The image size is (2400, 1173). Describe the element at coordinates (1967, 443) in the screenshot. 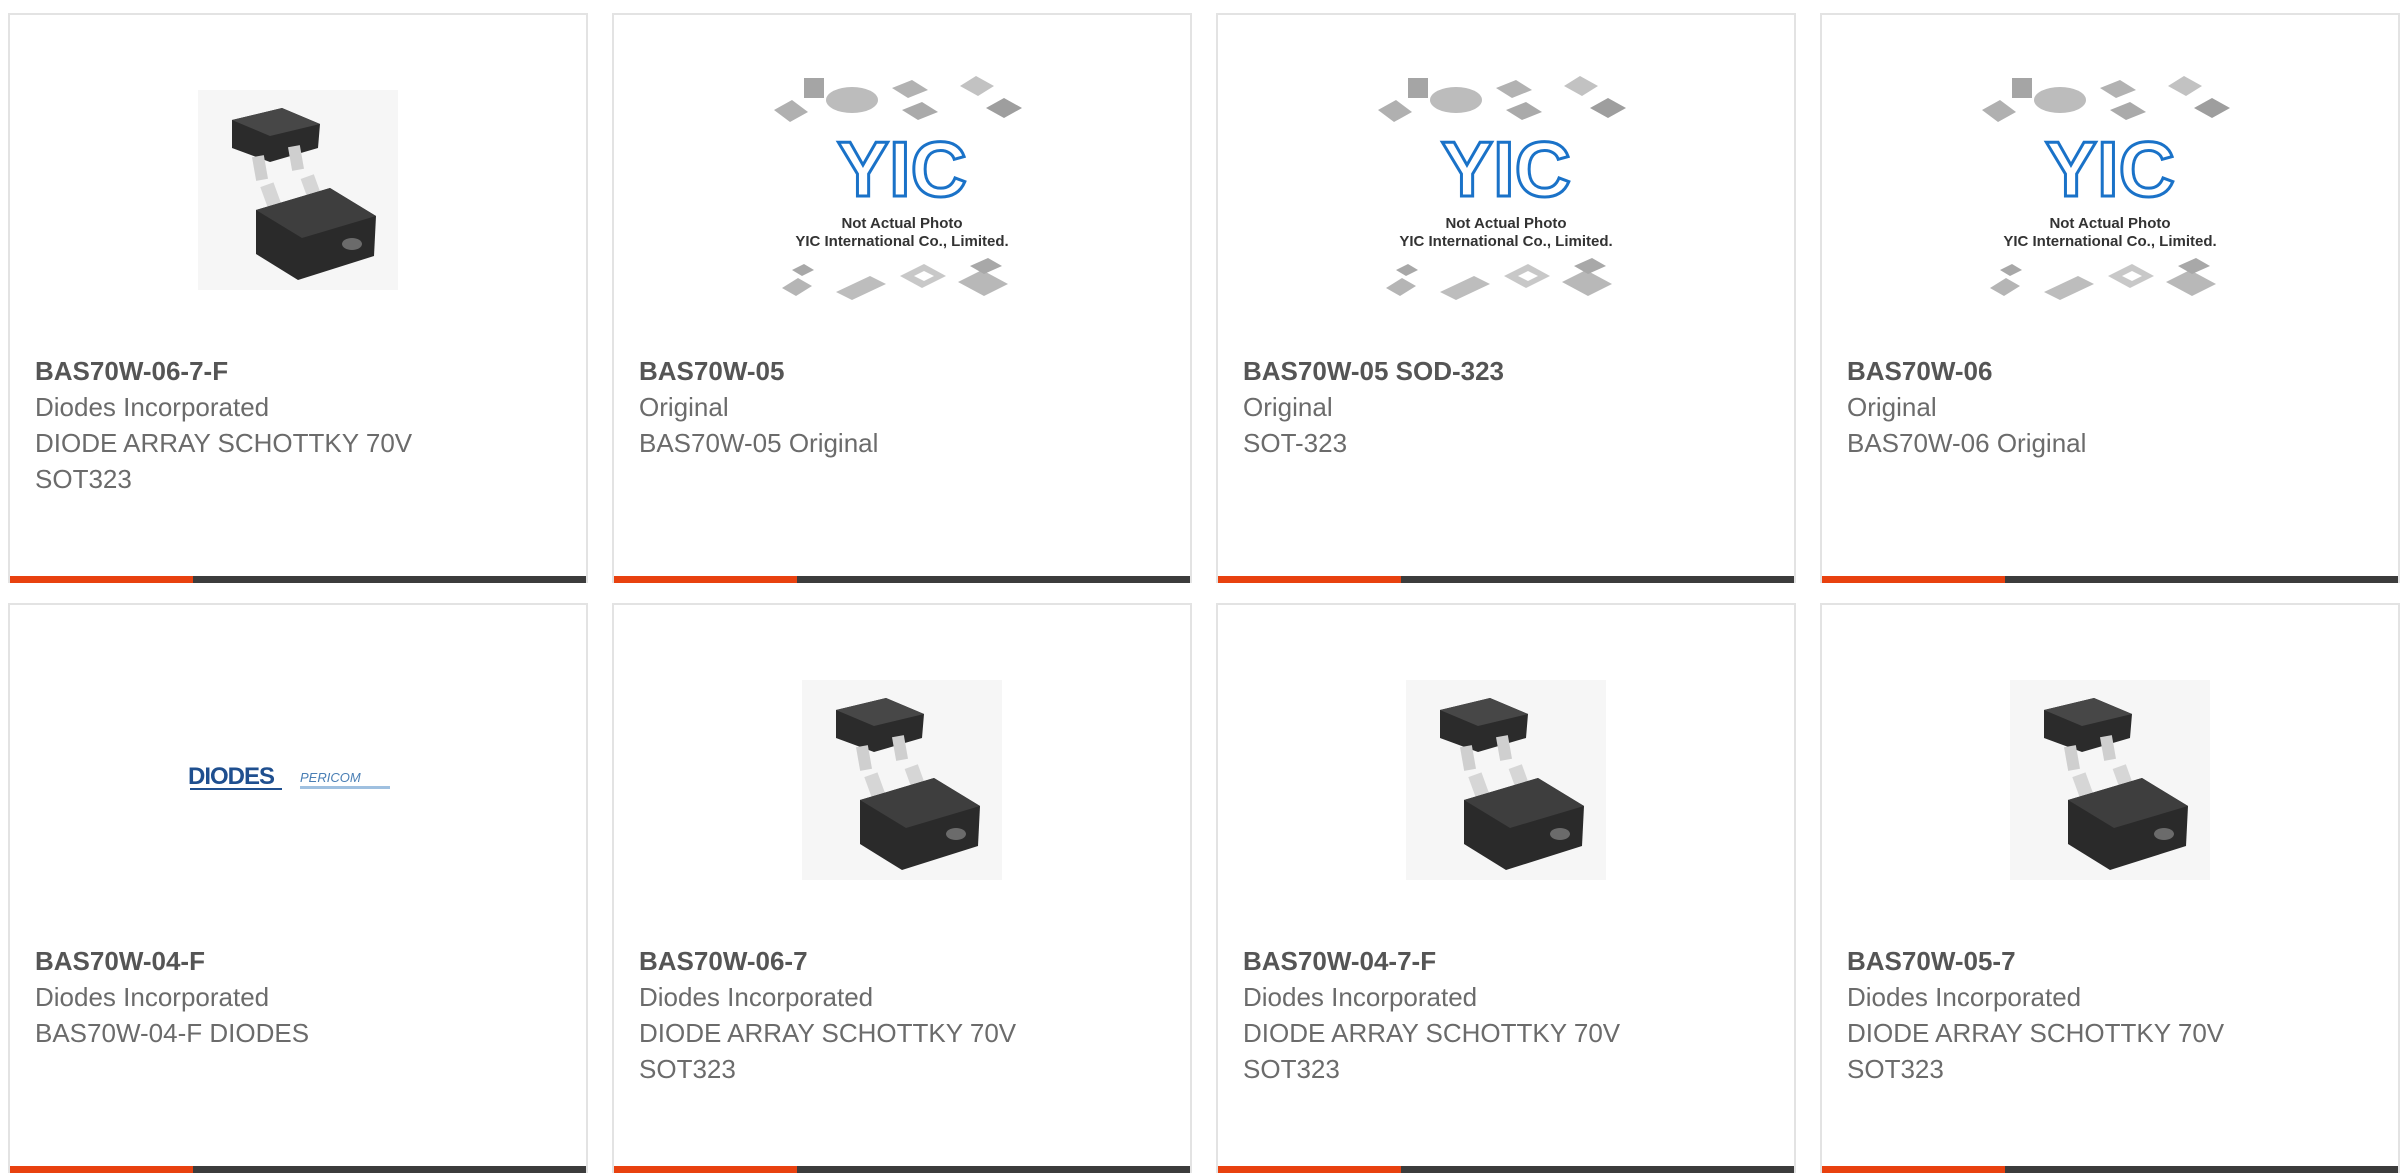

I see `description: BAS70W-06 Original` at that location.